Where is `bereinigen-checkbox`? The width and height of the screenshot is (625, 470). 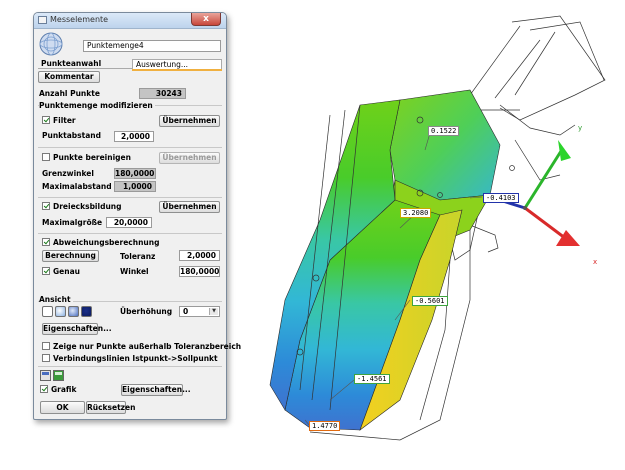
bereinigen-checkbox is located at coordinates (46, 157).